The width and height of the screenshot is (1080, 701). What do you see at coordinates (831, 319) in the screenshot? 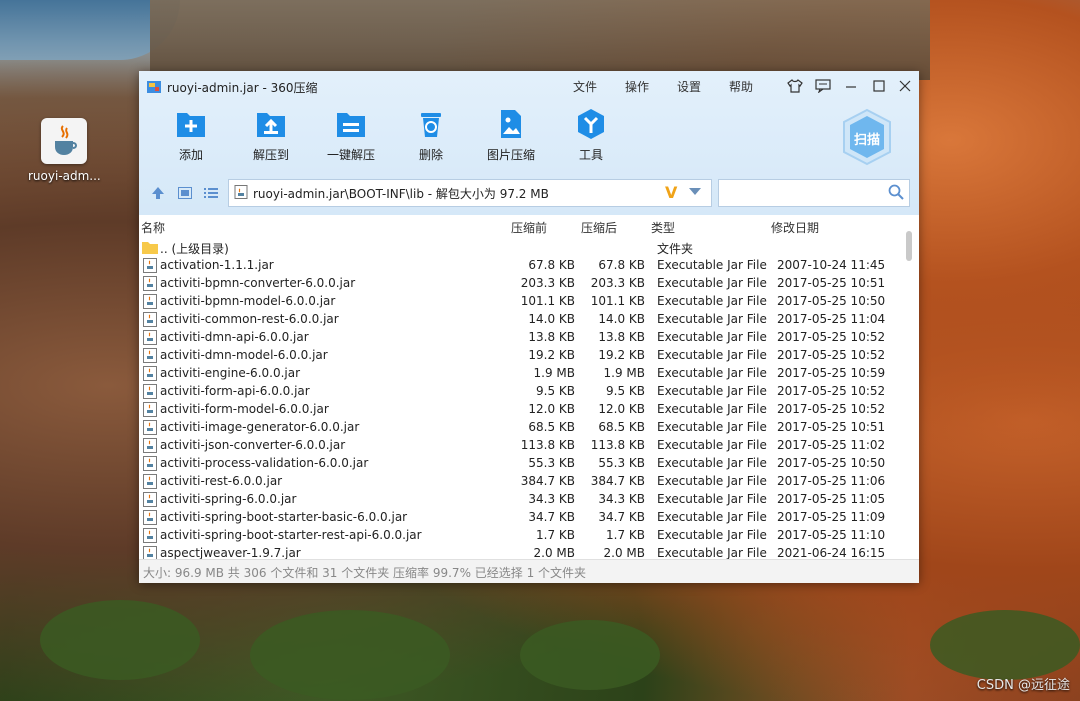
I see `file-modified: 2017-05-25 11:04` at bounding box center [831, 319].